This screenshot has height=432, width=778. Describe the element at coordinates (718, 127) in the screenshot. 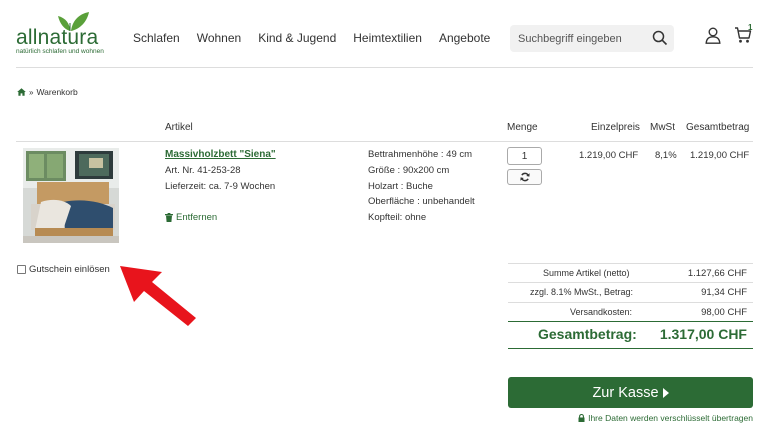

I see `column-header-gesamtbetrag: Gesamtbetrag` at that location.